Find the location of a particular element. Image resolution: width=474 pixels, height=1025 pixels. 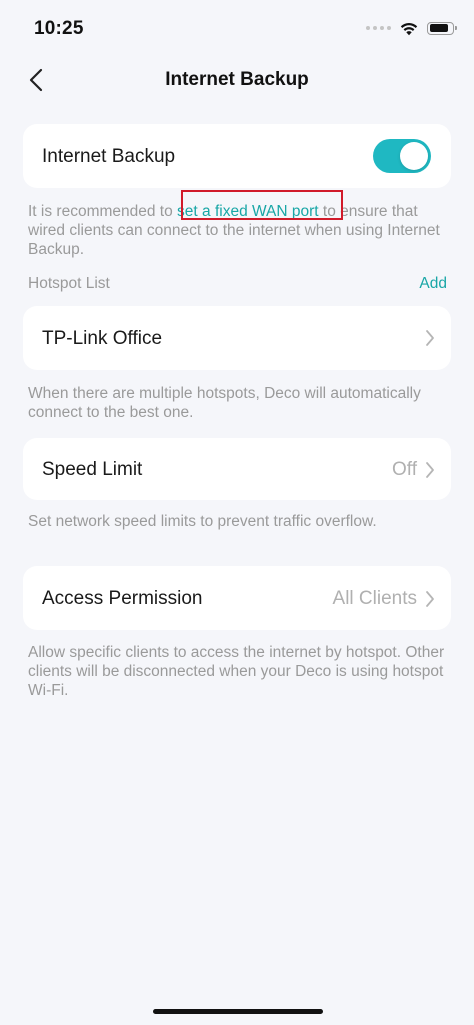

home-indicator is located at coordinates (238, 1011).